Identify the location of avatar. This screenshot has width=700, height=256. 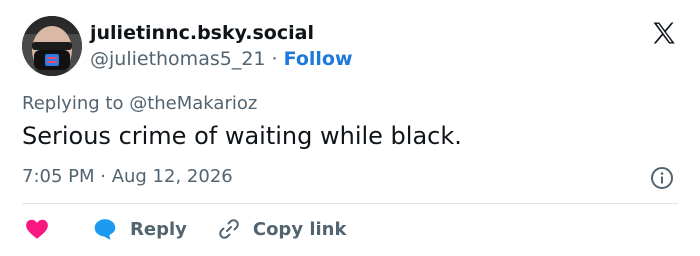
(52, 46).